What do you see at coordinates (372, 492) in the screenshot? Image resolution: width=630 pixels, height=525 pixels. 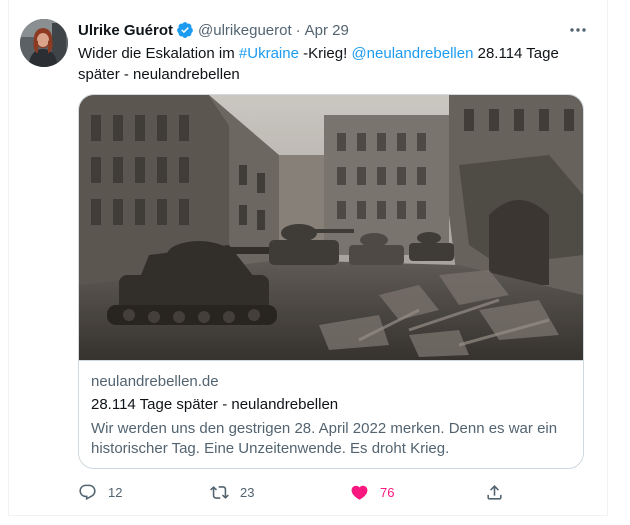 I see `like-button: 76` at bounding box center [372, 492].